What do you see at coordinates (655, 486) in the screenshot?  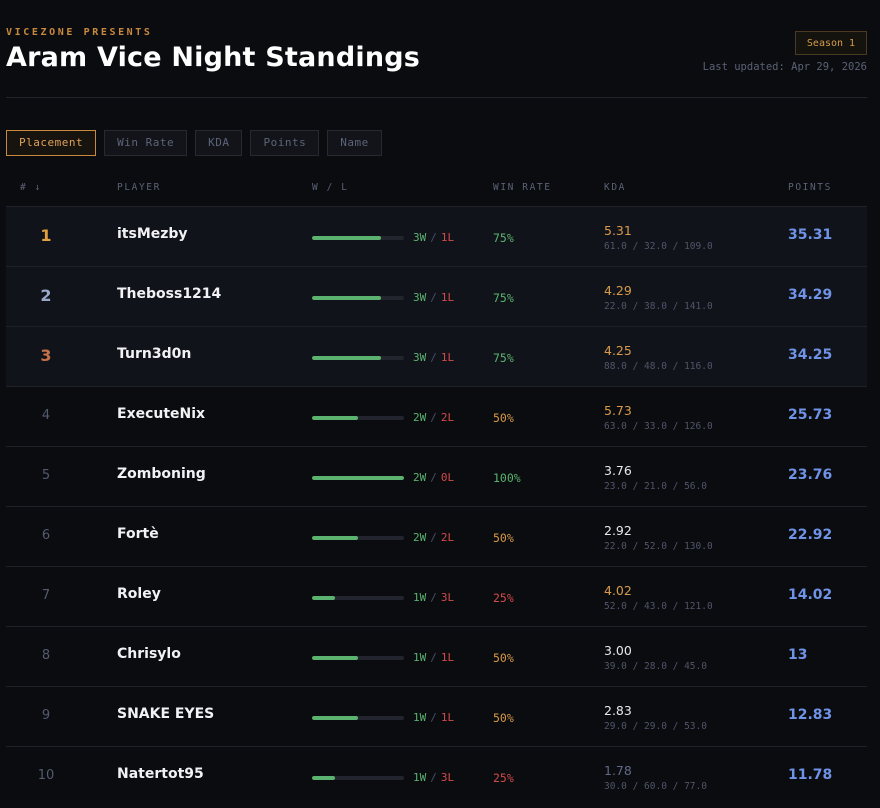 I see `kda-detail: 23.0 / 21.0 / 56.0` at bounding box center [655, 486].